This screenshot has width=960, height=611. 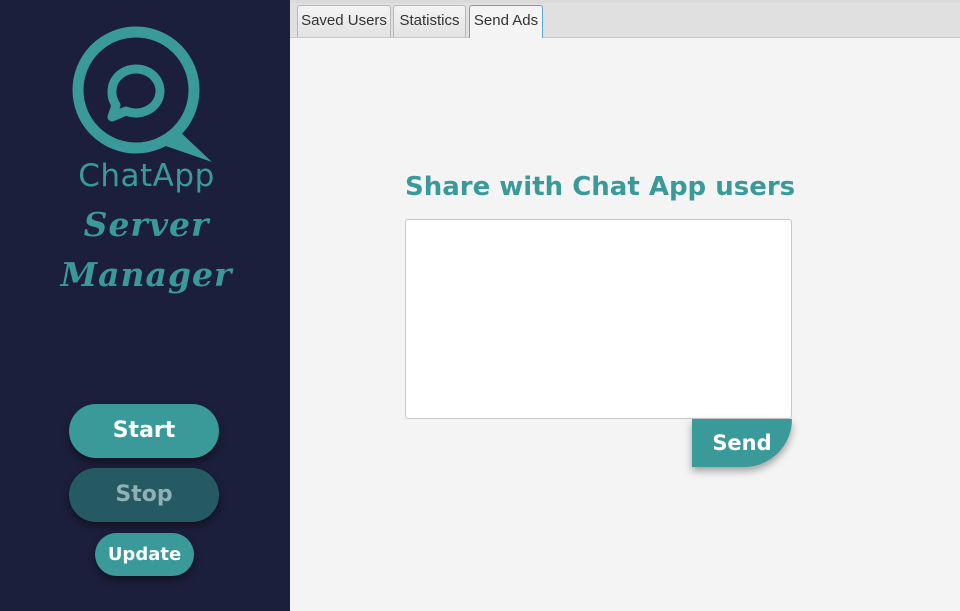 I want to click on tab-send-ads: Send Ads, so click(x=506, y=21).